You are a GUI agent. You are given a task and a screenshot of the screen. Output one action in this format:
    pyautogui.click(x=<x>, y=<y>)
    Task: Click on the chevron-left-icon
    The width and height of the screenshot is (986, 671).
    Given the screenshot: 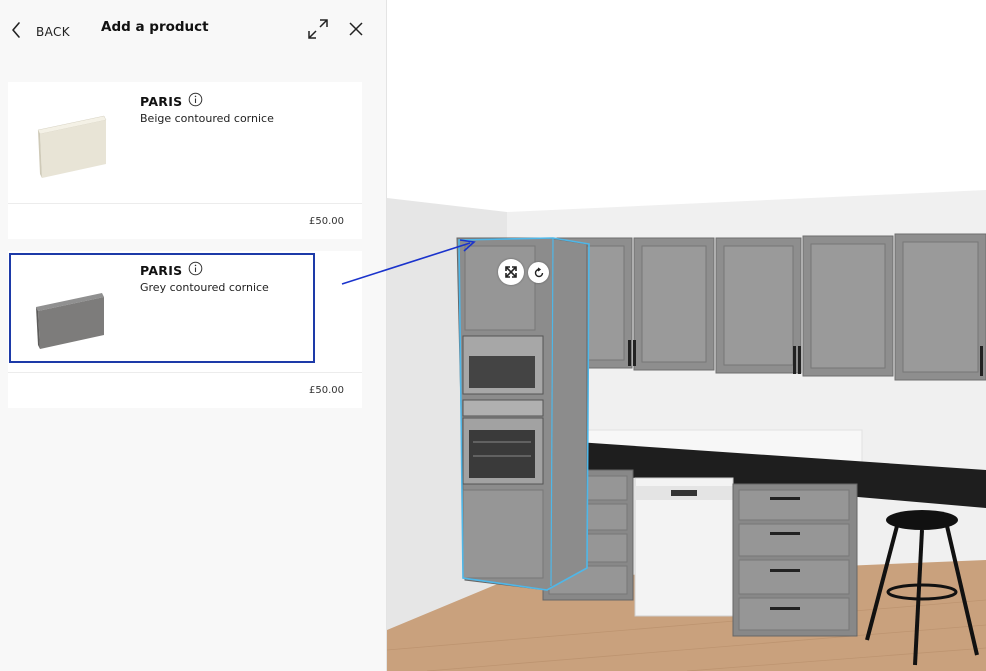 What is the action you would take?
    pyautogui.click(x=16, y=30)
    